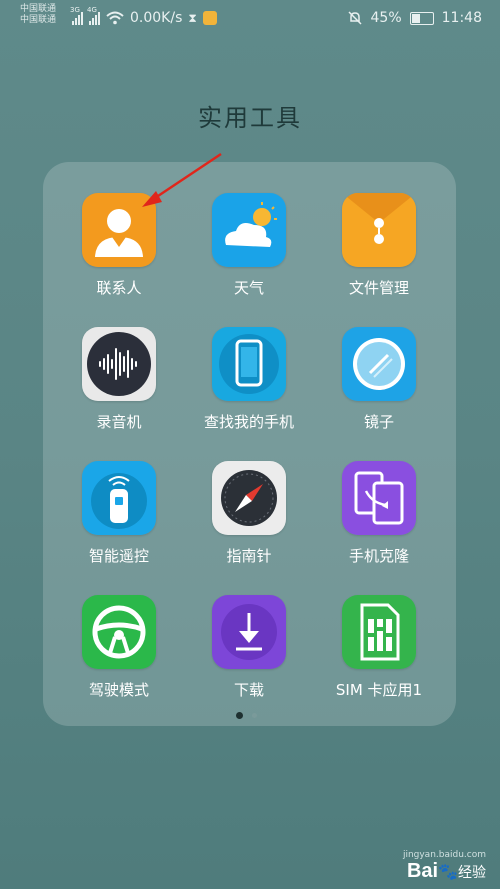 The width and height of the screenshot is (500, 889). What do you see at coordinates (250, 17) in the screenshot?
I see `status-bar: 中国联通 中国联通 3G 4G 0.00K/s ⧗ 45% 11:48` at bounding box center [250, 17].